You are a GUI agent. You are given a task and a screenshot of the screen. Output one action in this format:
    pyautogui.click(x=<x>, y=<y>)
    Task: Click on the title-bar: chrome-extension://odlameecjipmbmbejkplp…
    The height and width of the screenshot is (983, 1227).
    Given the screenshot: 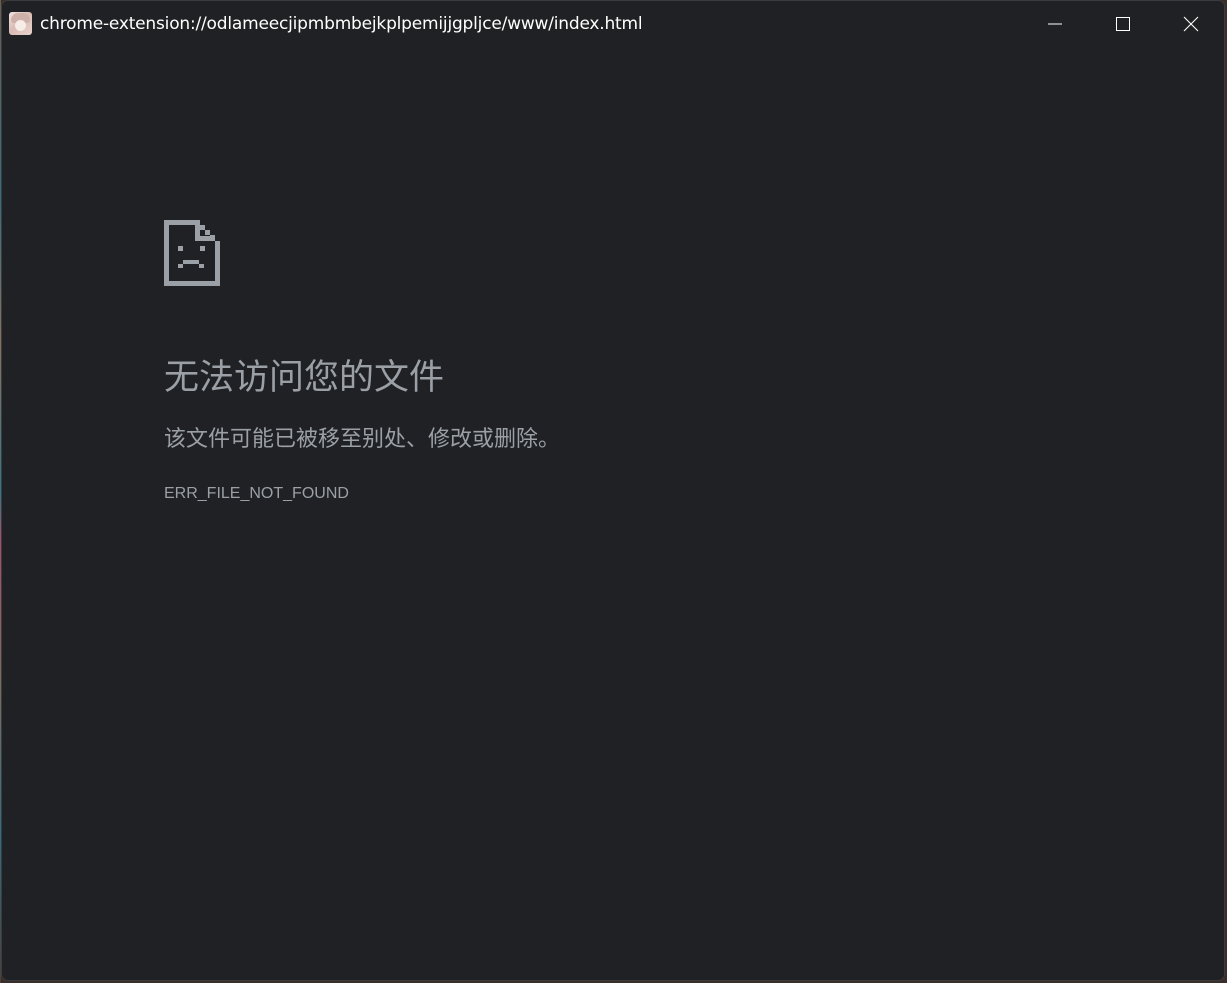 What is the action you would take?
    pyautogui.click(x=613, y=24)
    